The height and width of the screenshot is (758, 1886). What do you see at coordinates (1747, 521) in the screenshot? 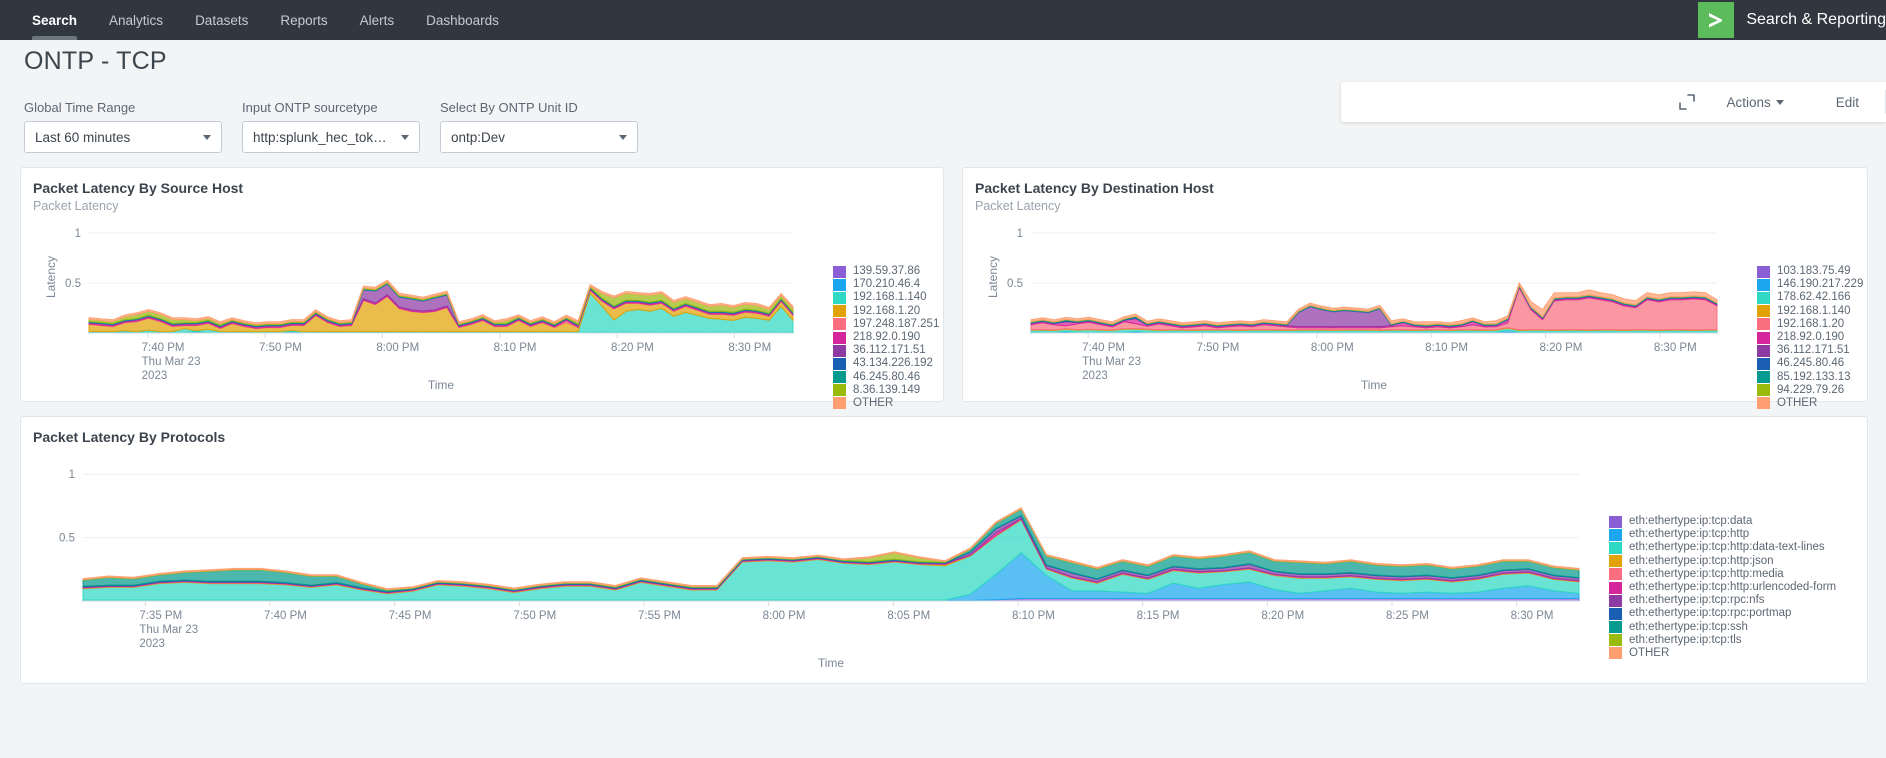
I see `legend-item: eth:ethertype:ip:tcp:data` at bounding box center [1747, 521].